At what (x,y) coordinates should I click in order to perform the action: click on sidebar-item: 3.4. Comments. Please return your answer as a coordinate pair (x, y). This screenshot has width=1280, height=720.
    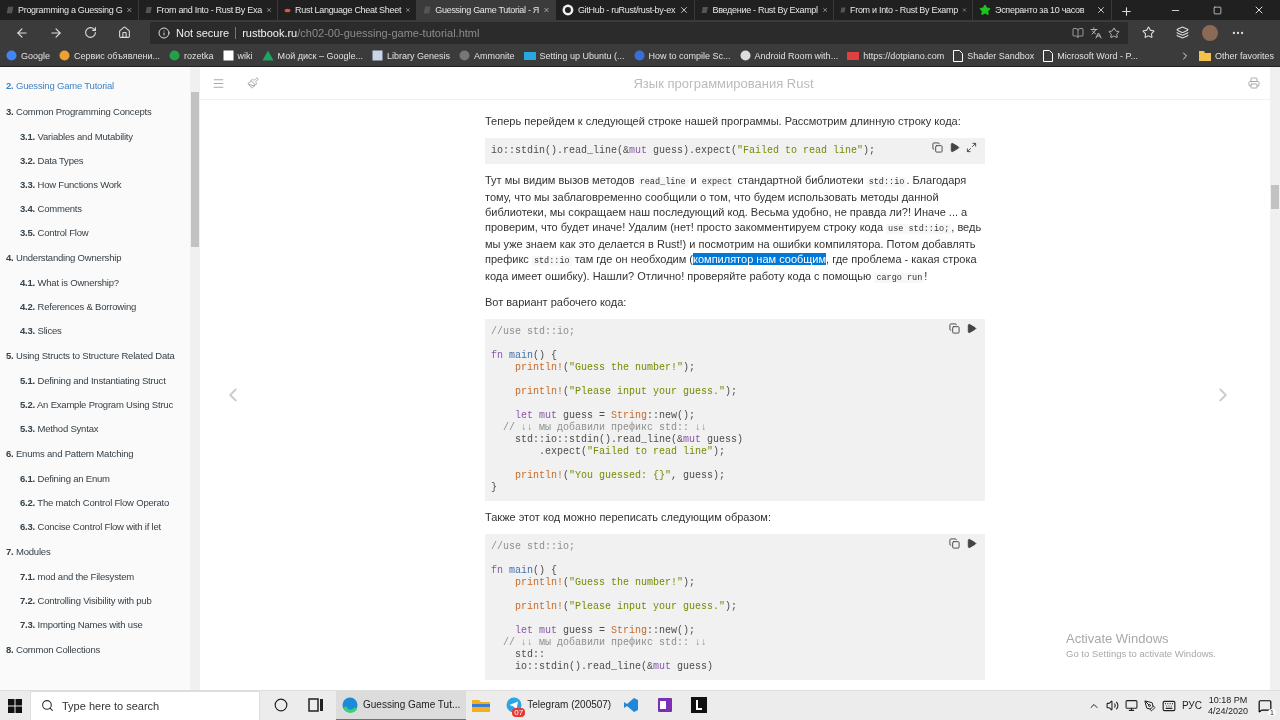
    Looking at the image, I should click on (98, 209).